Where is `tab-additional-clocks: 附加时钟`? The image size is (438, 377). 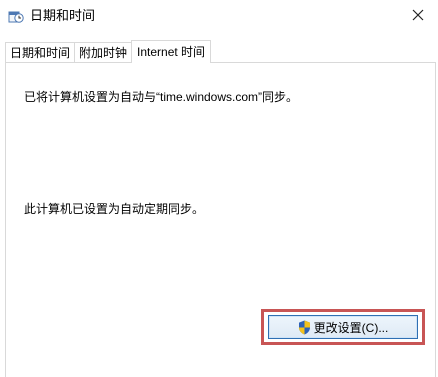 tab-additional-clocks: 附加时钟 is located at coordinates (103, 52).